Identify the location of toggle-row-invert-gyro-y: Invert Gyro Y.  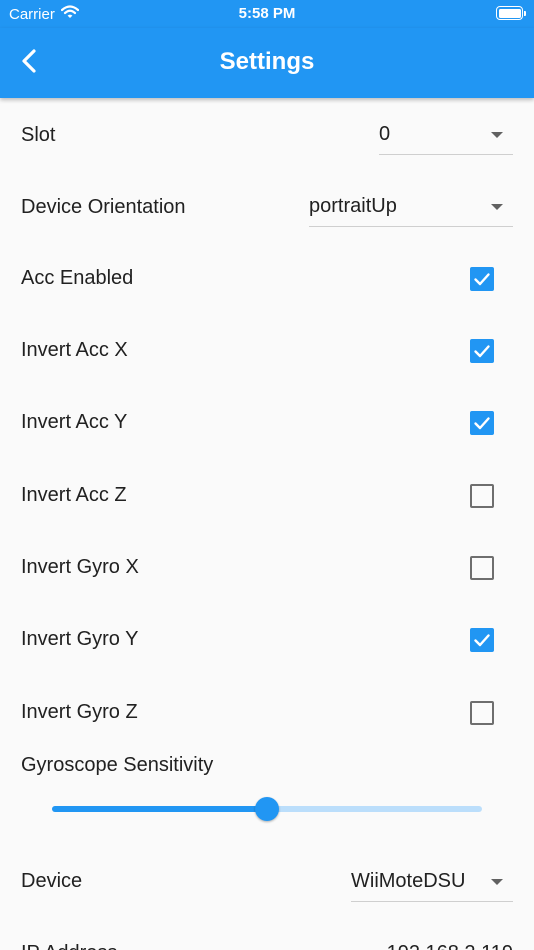
(267, 640).